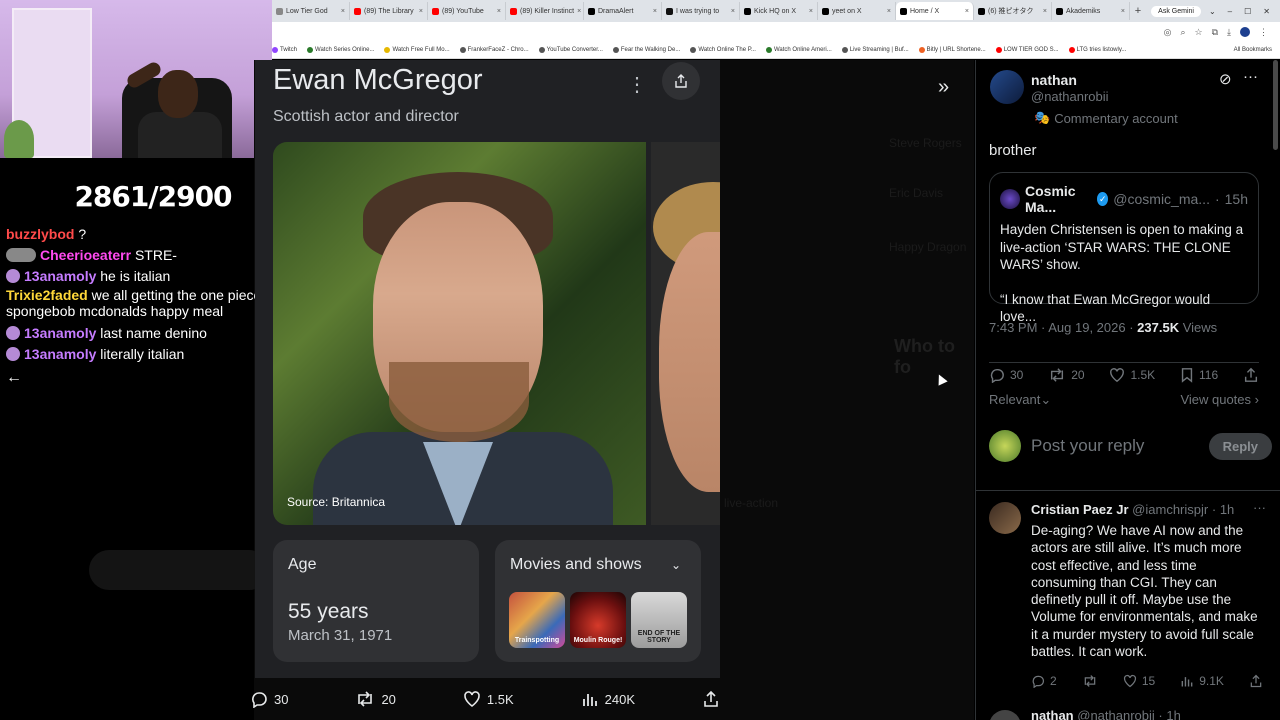 The image size is (1280, 720). Describe the element at coordinates (488, 699) in the screenshot. I see `like-action: 1.5K` at that location.